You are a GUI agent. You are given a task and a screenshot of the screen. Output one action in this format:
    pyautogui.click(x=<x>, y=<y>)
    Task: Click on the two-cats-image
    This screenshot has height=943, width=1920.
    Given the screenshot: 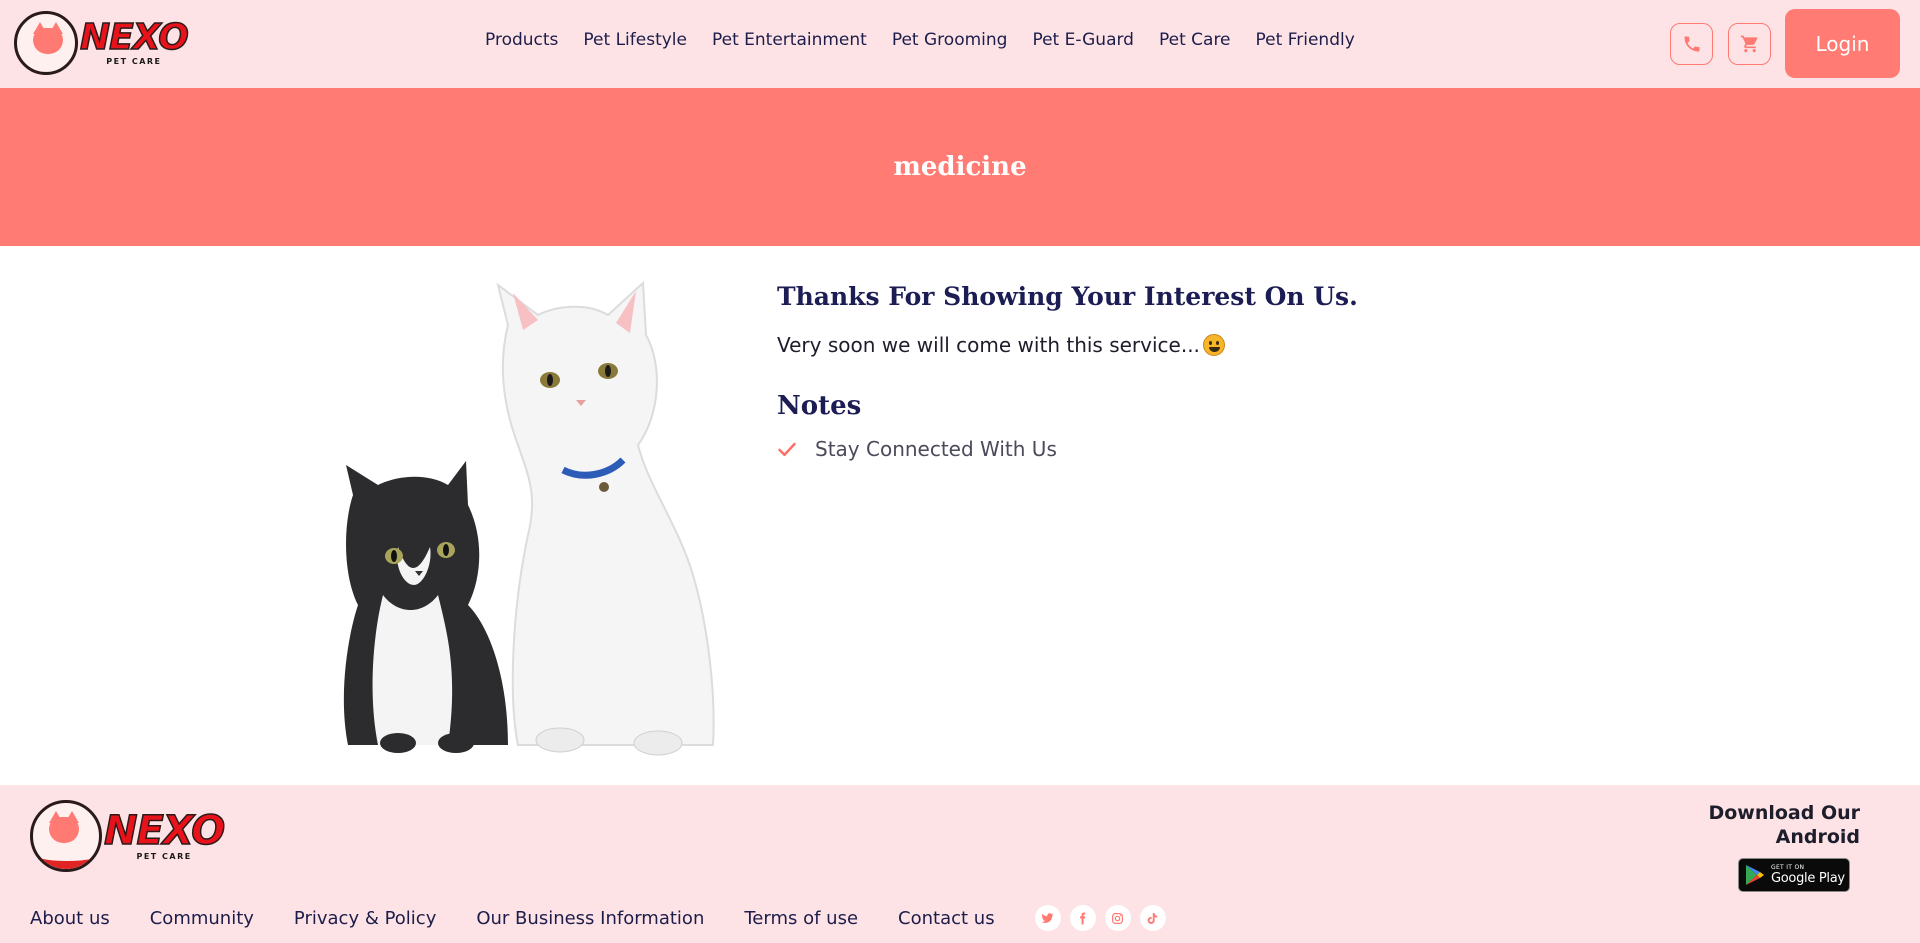 What is the action you would take?
    pyautogui.click(x=528, y=516)
    